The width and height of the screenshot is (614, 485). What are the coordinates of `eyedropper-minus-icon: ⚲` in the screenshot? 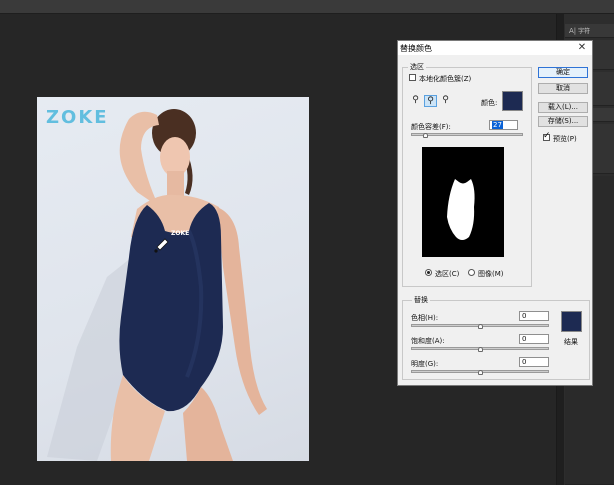 It's located at (445, 101).